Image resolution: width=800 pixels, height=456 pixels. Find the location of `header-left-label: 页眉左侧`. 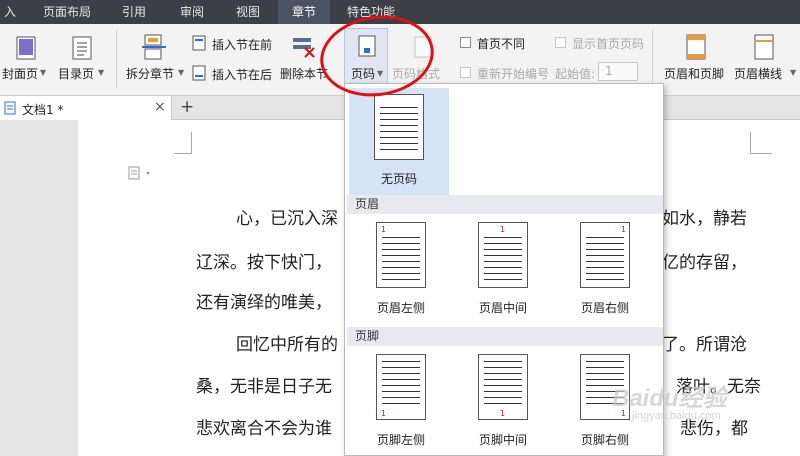

header-left-label: 页眉左侧 is located at coordinates (400, 308).